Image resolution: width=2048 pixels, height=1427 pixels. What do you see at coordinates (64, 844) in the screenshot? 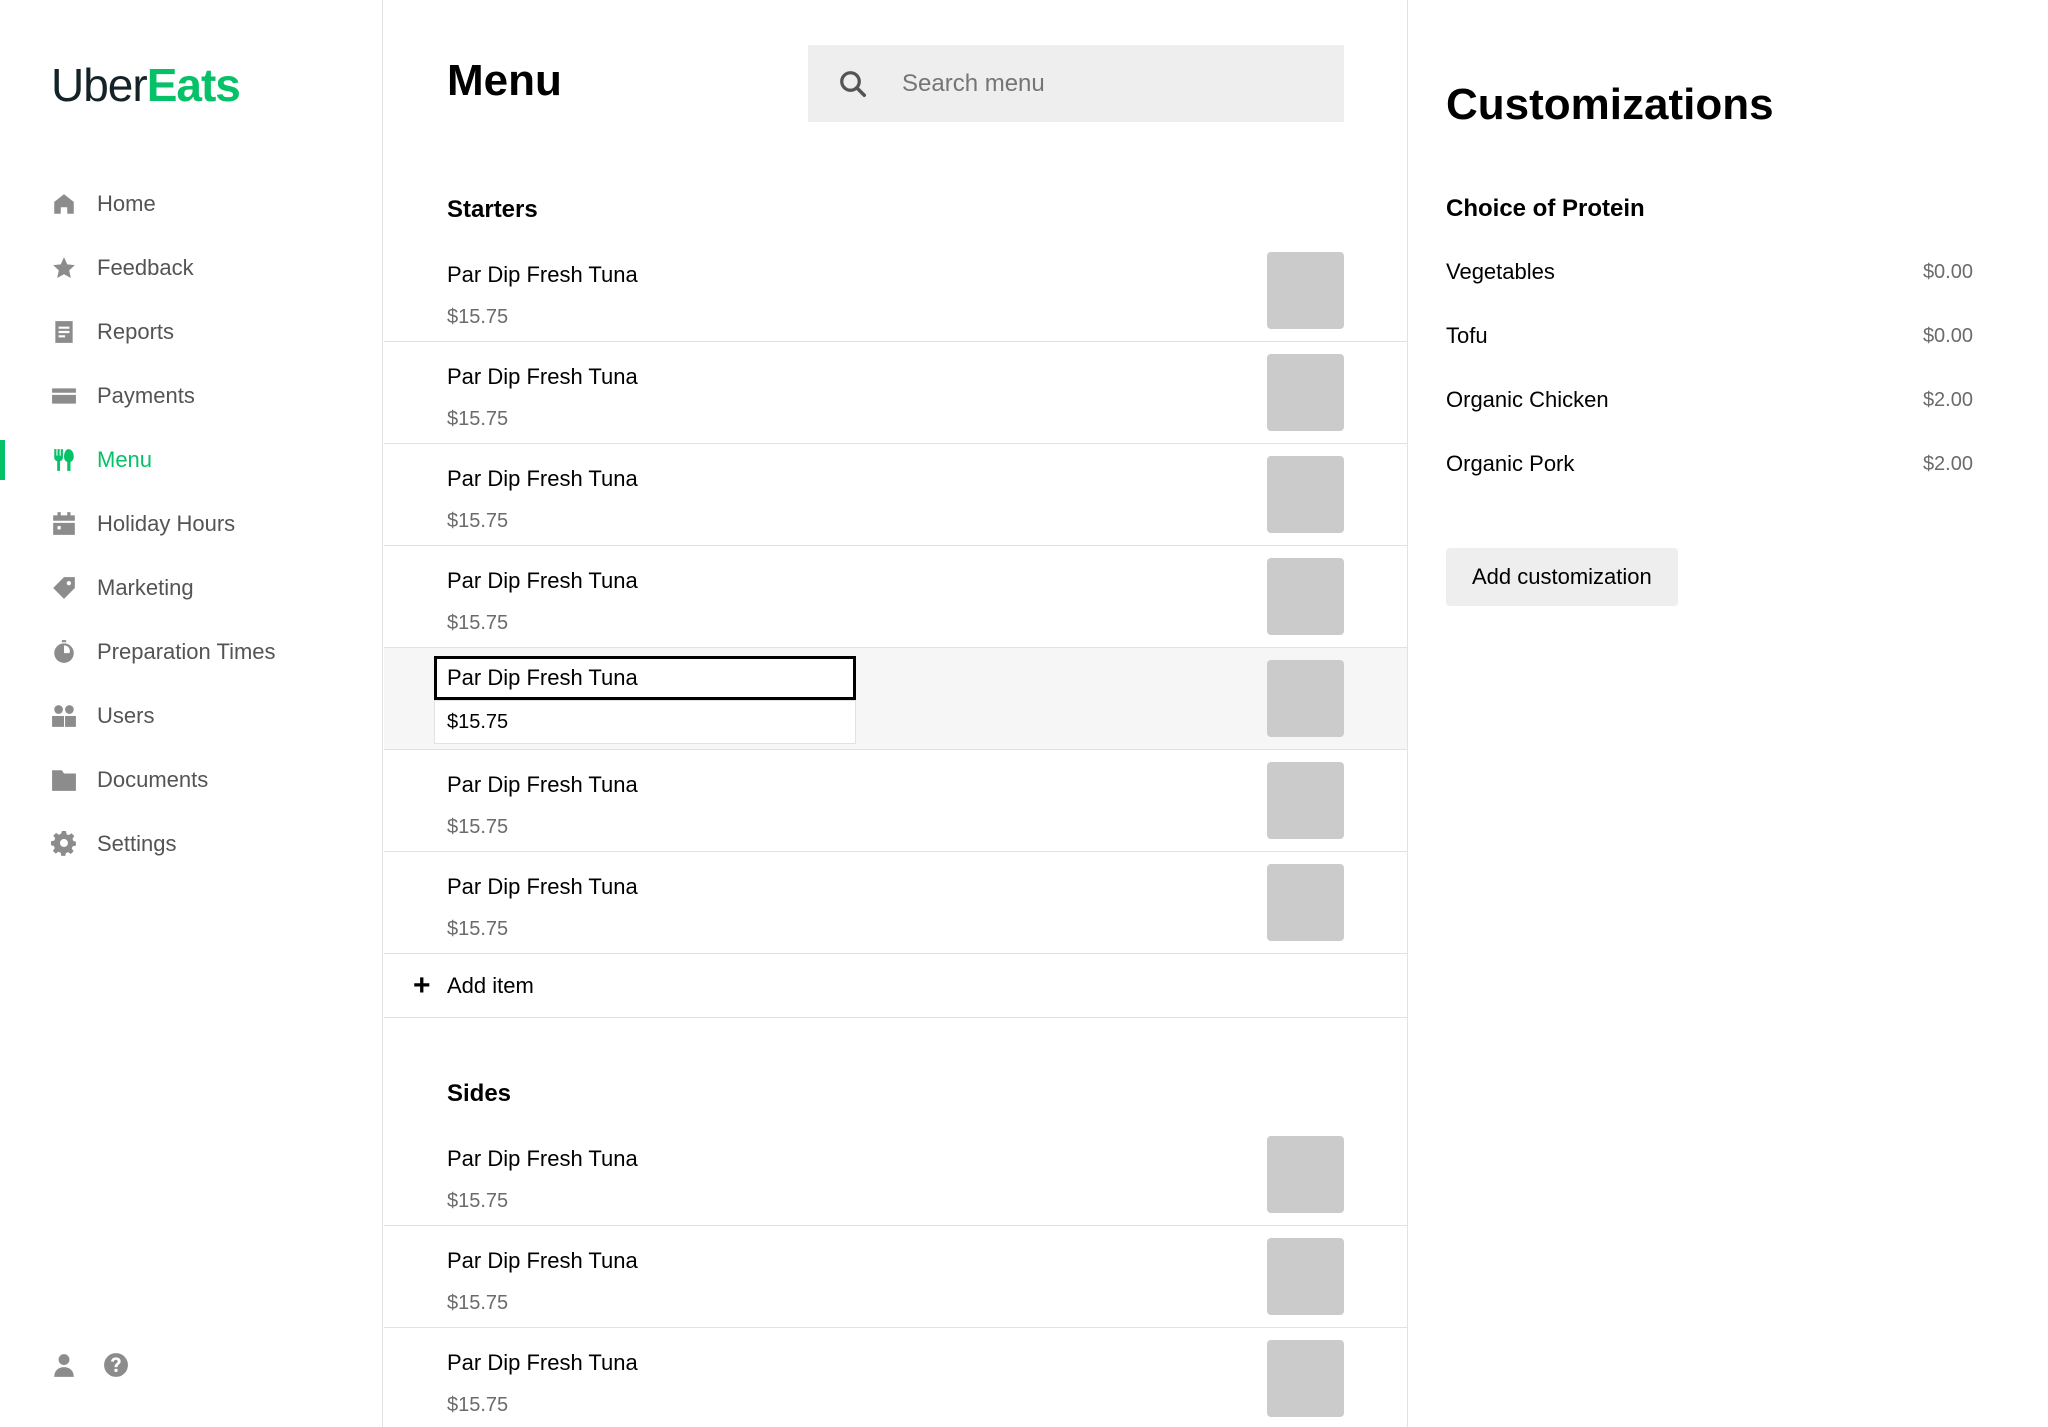
I see `gear-icon` at bounding box center [64, 844].